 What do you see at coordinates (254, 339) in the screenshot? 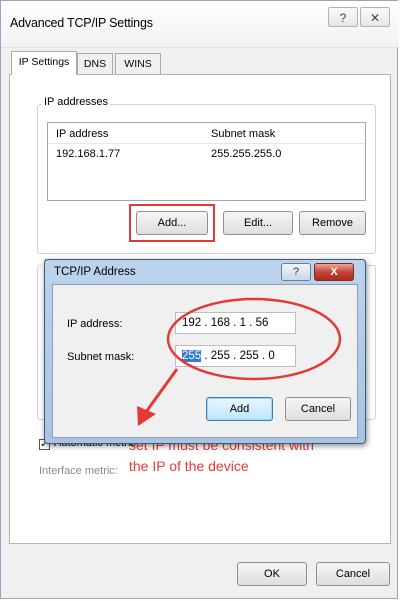
I see `highlight-ellipse` at bounding box center [254, 339].